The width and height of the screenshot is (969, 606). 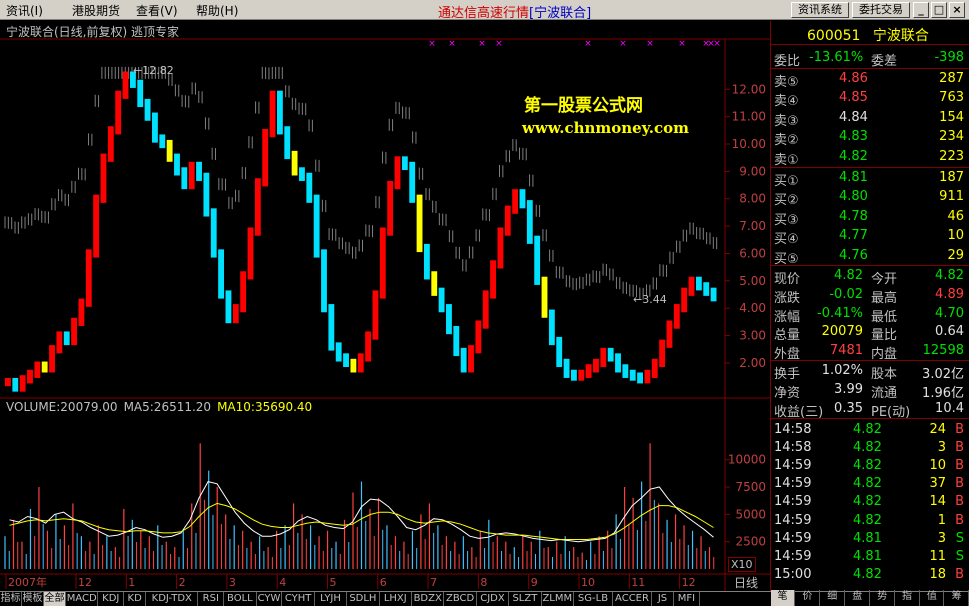 I want to click on menu-hk-futures: 港股期货, so click(x=96, y=10).